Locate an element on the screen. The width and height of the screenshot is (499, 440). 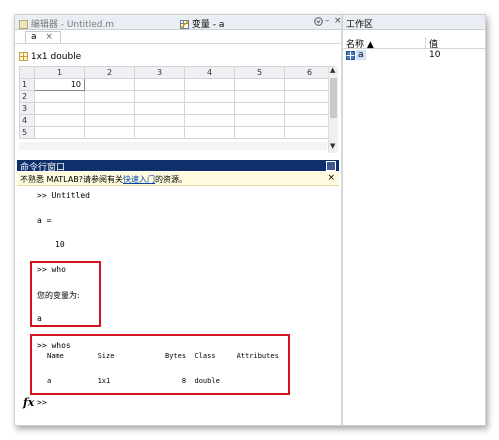
column-header: 3 is located at coordinates (159, 72).